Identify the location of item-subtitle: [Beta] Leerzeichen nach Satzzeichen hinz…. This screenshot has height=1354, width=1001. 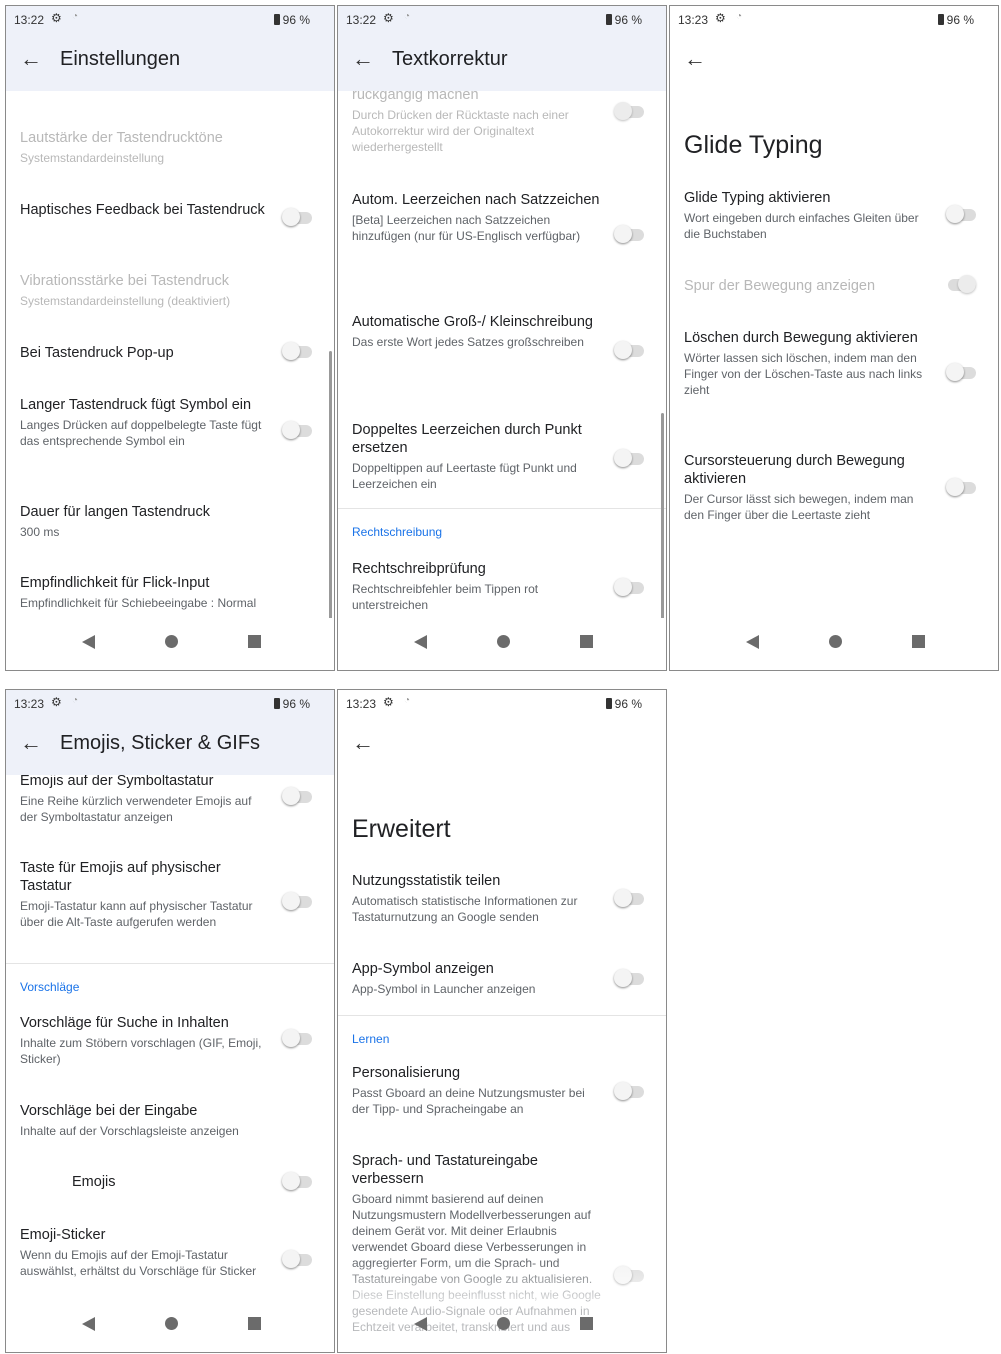
(466, 228).